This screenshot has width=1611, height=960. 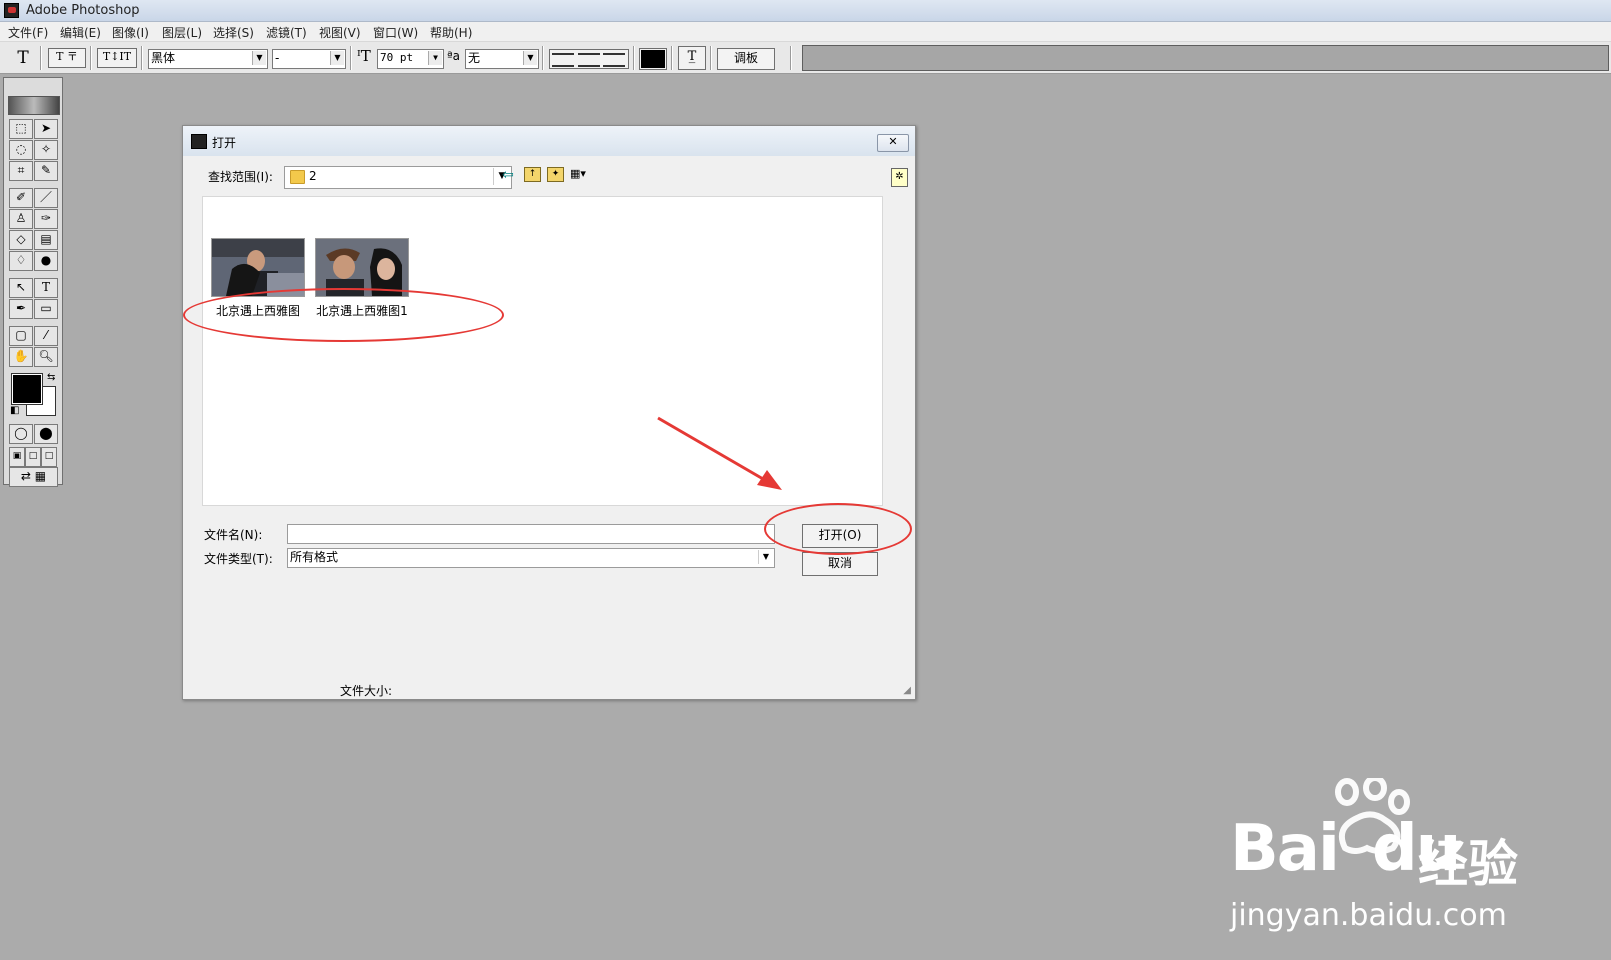 What do you see at coordinates (1368, 915) in the screenshot?
I see `watermark-url: jingyan.baidu.com` at bounding box center [1368, 915].